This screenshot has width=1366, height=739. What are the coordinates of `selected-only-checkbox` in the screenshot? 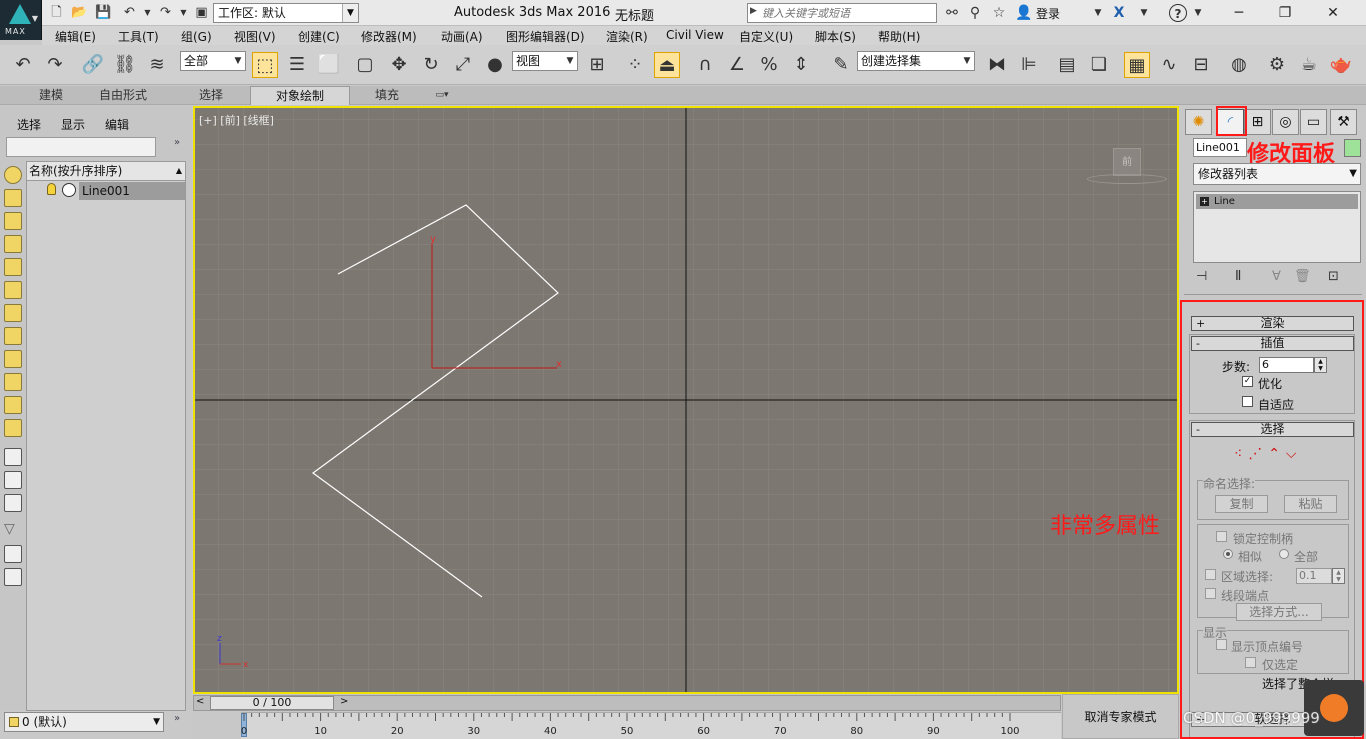 It's located at (1250, 662).